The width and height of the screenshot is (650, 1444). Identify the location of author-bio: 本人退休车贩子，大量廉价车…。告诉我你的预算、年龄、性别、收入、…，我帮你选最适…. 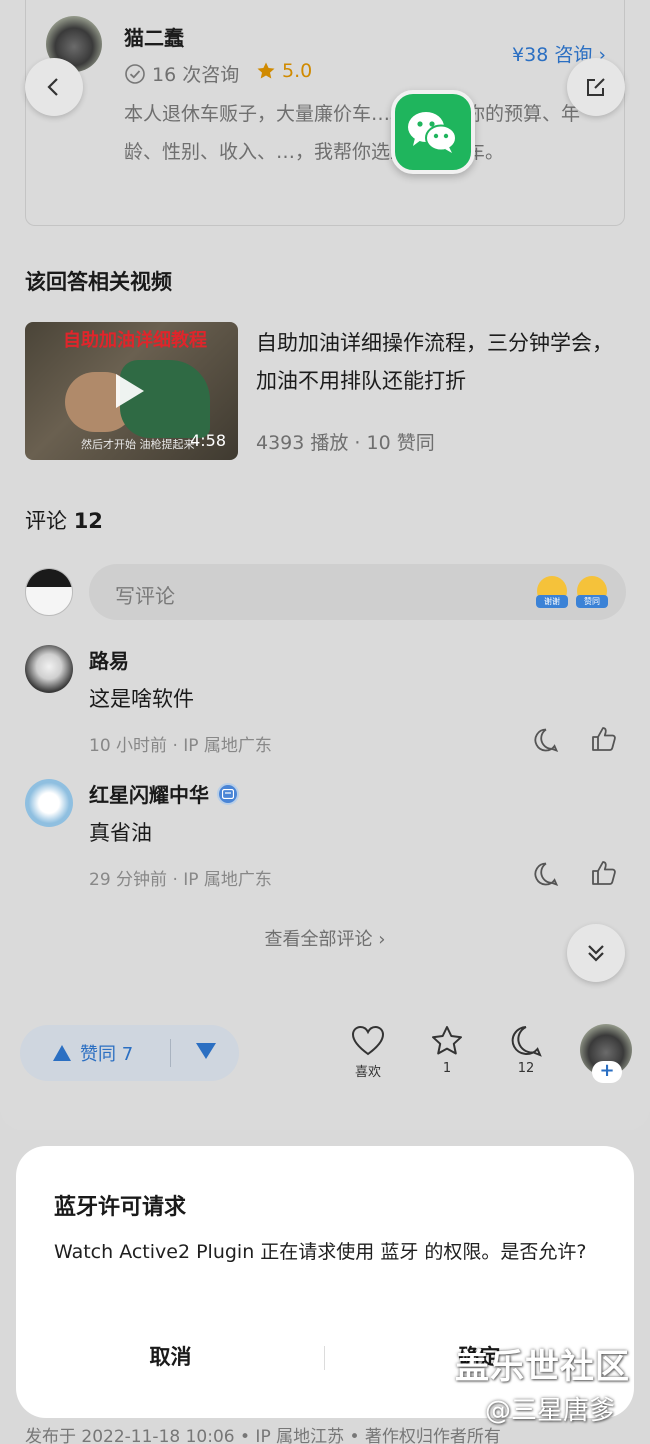
(352, 133).